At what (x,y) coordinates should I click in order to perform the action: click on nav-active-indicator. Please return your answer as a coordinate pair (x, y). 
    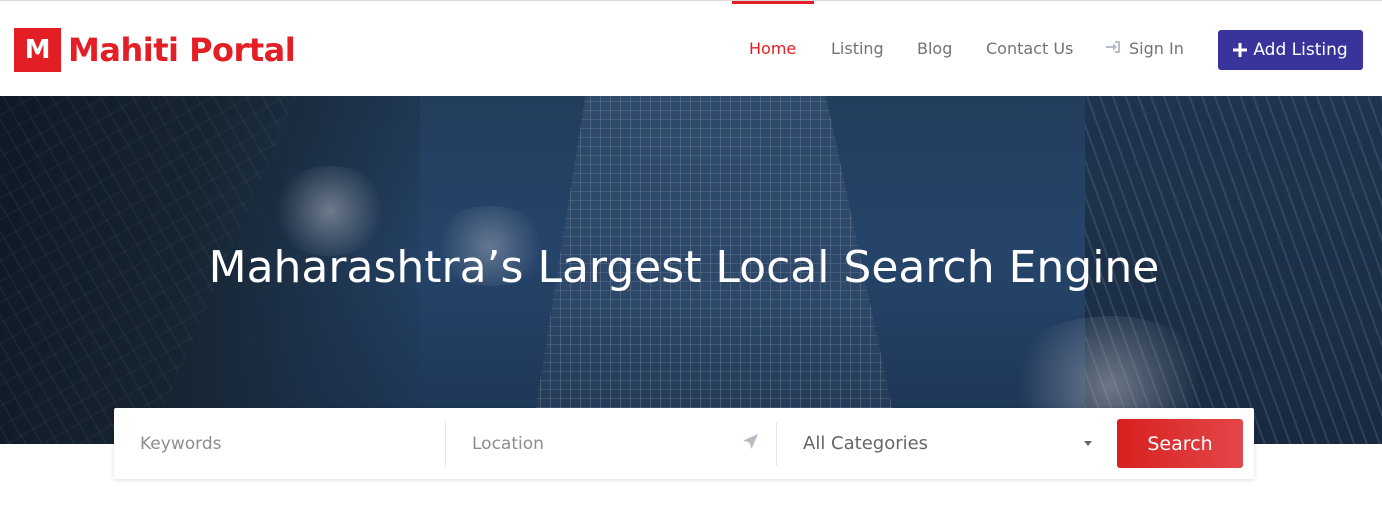
    Looking at the image, I should click on (773, 2).